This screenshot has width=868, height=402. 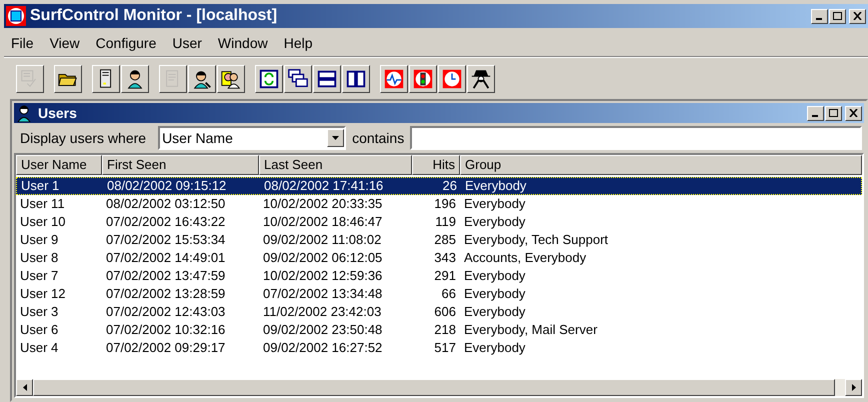 I want to click on pulse-icon, so click(x=394, y=79).